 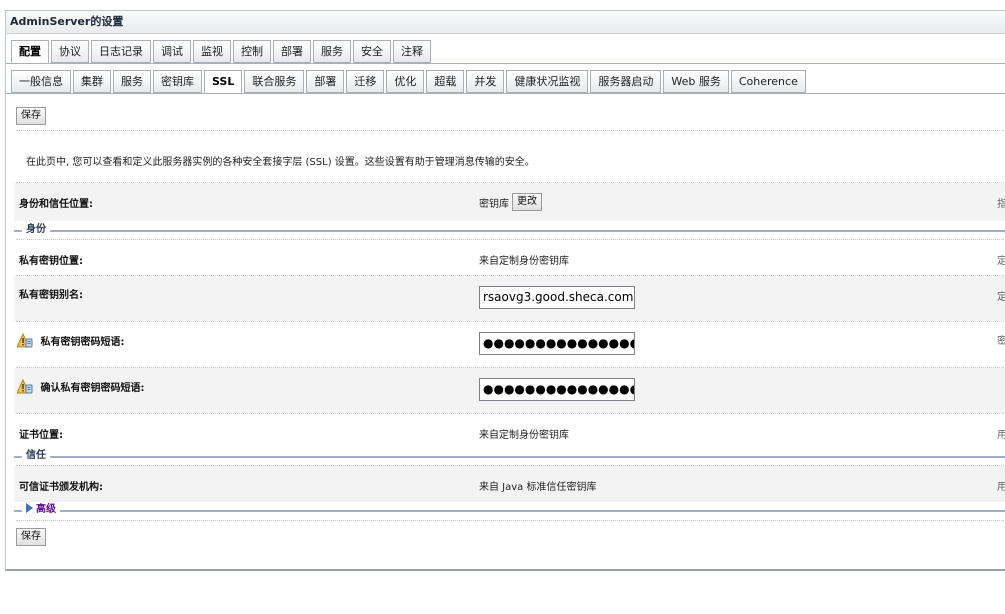 I want to click on tab-debug: 调试, so click(x=172, y=51).